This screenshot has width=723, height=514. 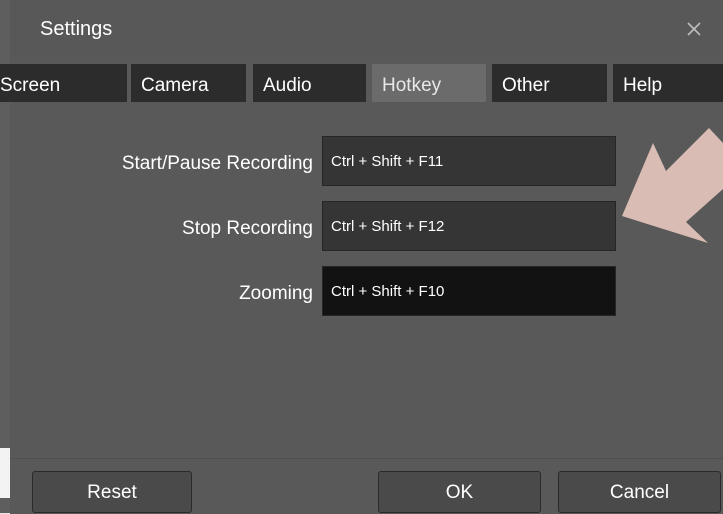 I want to click on tab-audio: Audio, so click(x=309, y=83).